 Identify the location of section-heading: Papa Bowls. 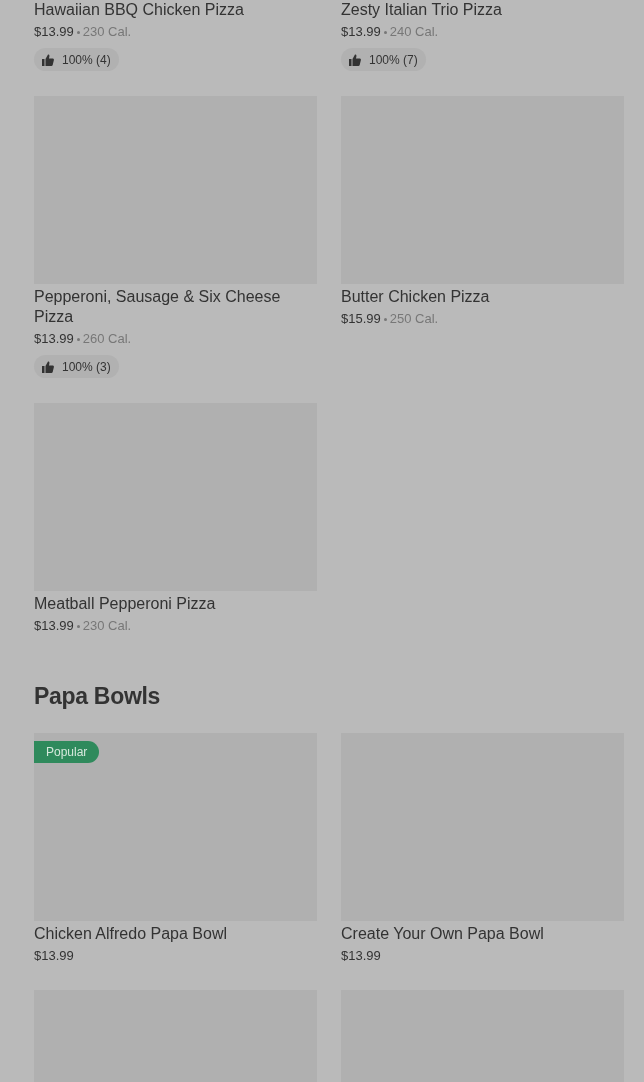
(98, 696).